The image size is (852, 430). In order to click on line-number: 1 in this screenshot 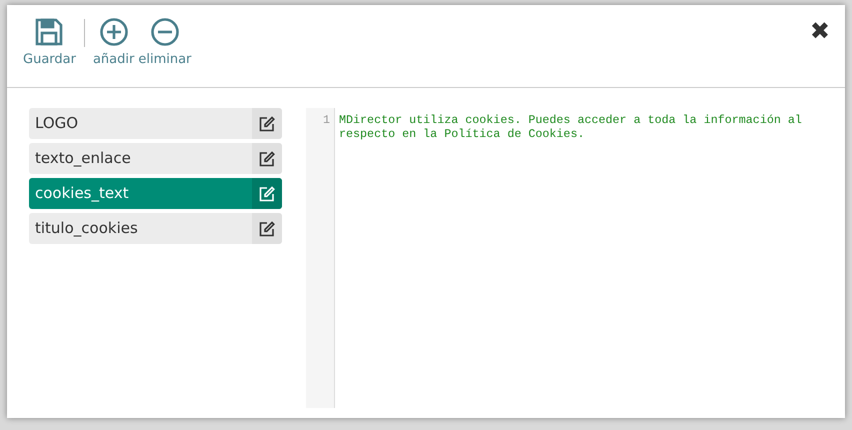, I will do `click(326, 121)`.